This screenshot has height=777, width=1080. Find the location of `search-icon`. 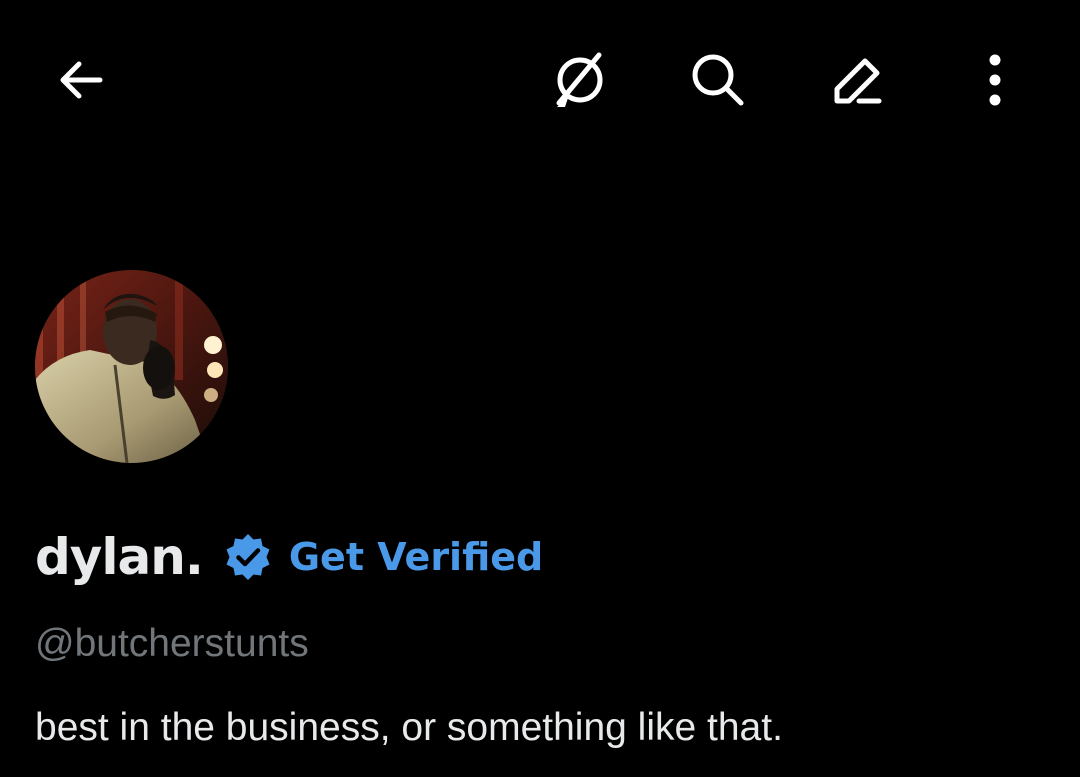

search-icon is located at coordinates (718, 80).